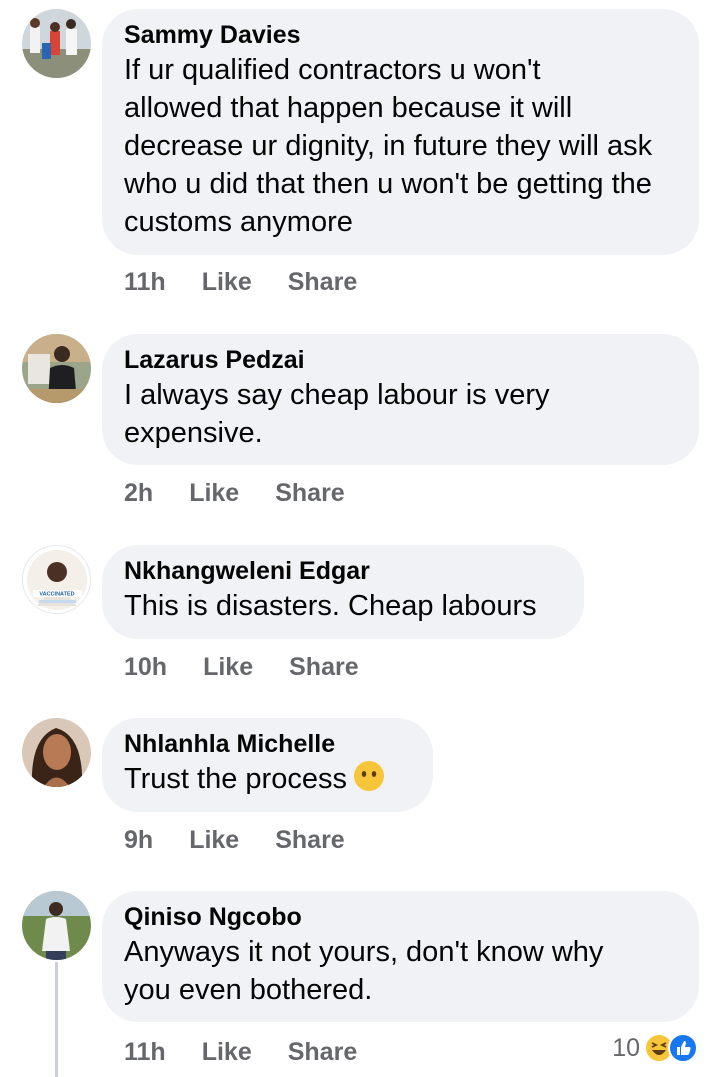 The height and width of the screenshot is (1077, 720). What do you see at coordinates (683, 1048) in the screenshot?
I see `like-thumb-icon` at bounding box center [683, 1048].